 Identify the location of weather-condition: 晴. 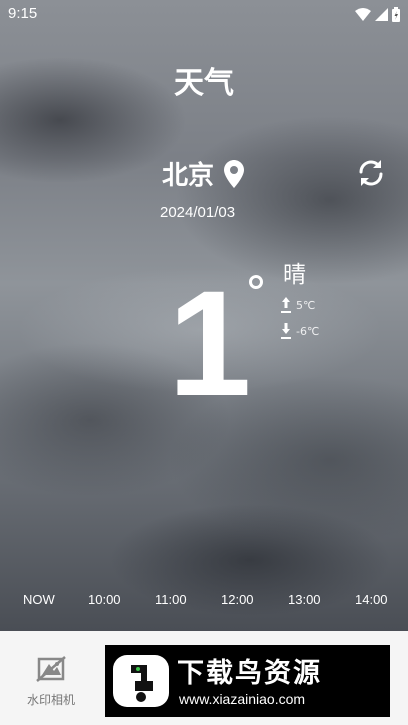
(294, 275).